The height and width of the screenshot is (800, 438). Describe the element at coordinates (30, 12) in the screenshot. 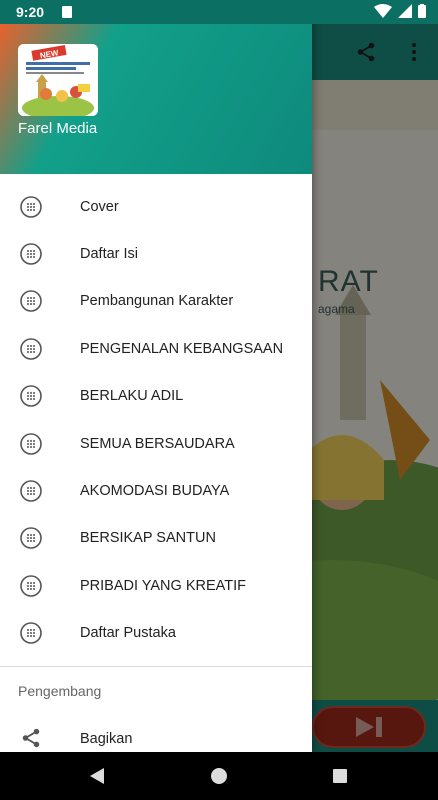

I see `status-time: 9:20` at that location.